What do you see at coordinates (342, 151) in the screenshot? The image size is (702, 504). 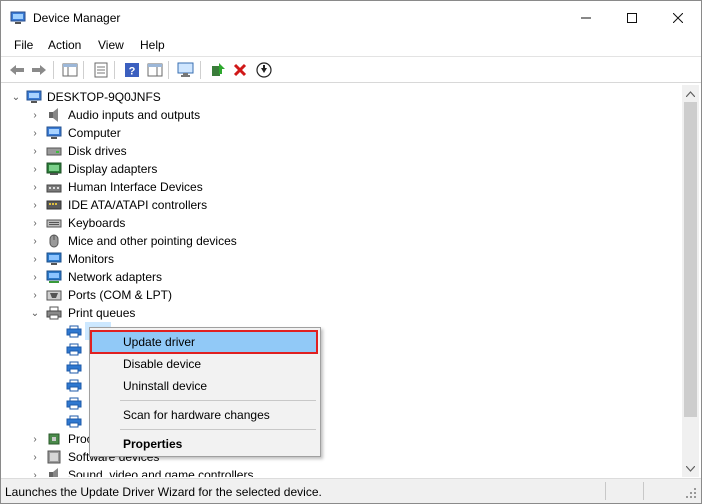 I see `tree-item-disk-drives: › Disk drives` at bounding box center [342, 151].